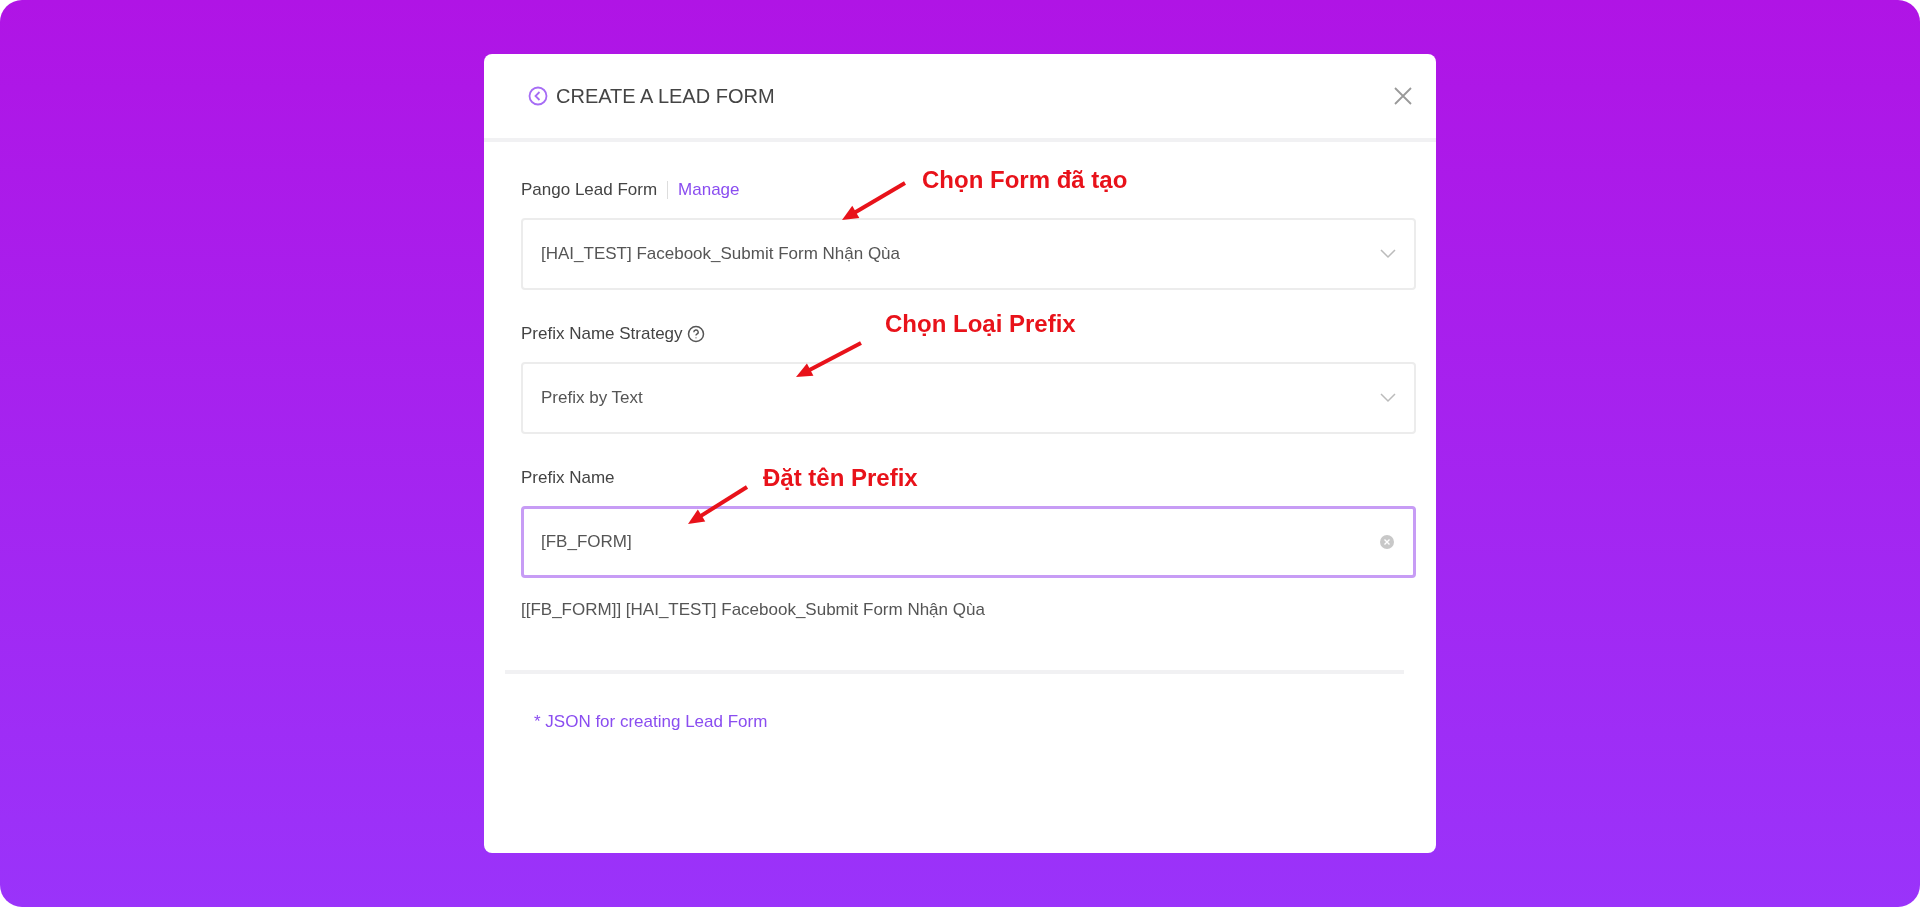 This screenshot has width=1920, height=907. Describe the element at coordinates (666, 96) in the screenshot. I see `dialog-title: CREATE A LEAD FORM` at that location.